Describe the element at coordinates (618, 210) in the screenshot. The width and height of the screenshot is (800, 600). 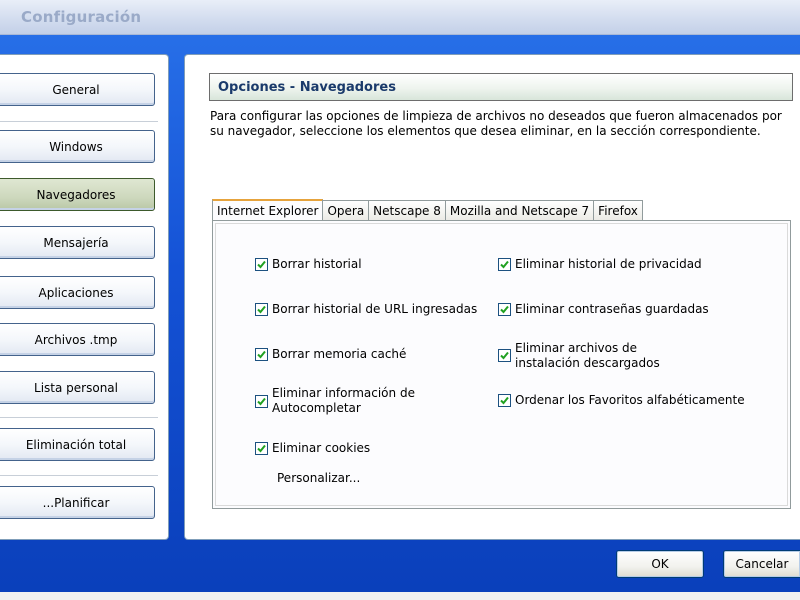
I see `tab-firefox: Firefox` at that location.